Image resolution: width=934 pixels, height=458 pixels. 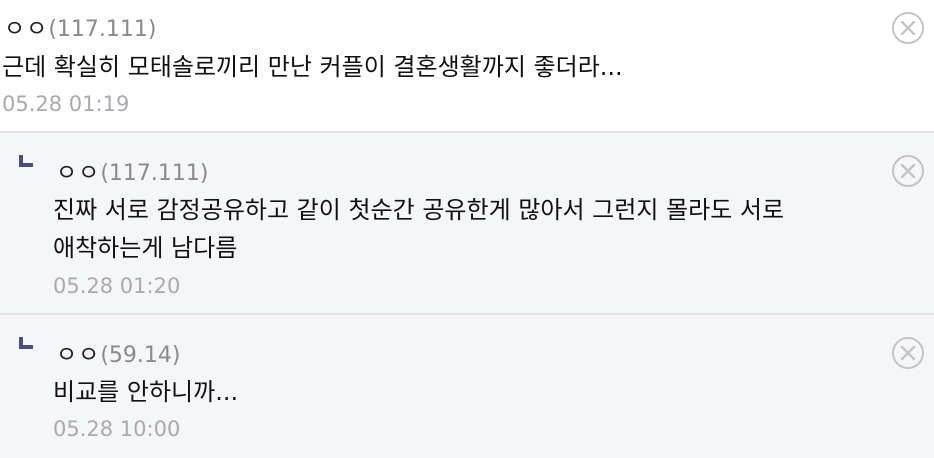 What do you see at coordinates (117, 286) in the screenshot?
I see `comment-date: 05.28 01:20` at bounding box center [117, 286].